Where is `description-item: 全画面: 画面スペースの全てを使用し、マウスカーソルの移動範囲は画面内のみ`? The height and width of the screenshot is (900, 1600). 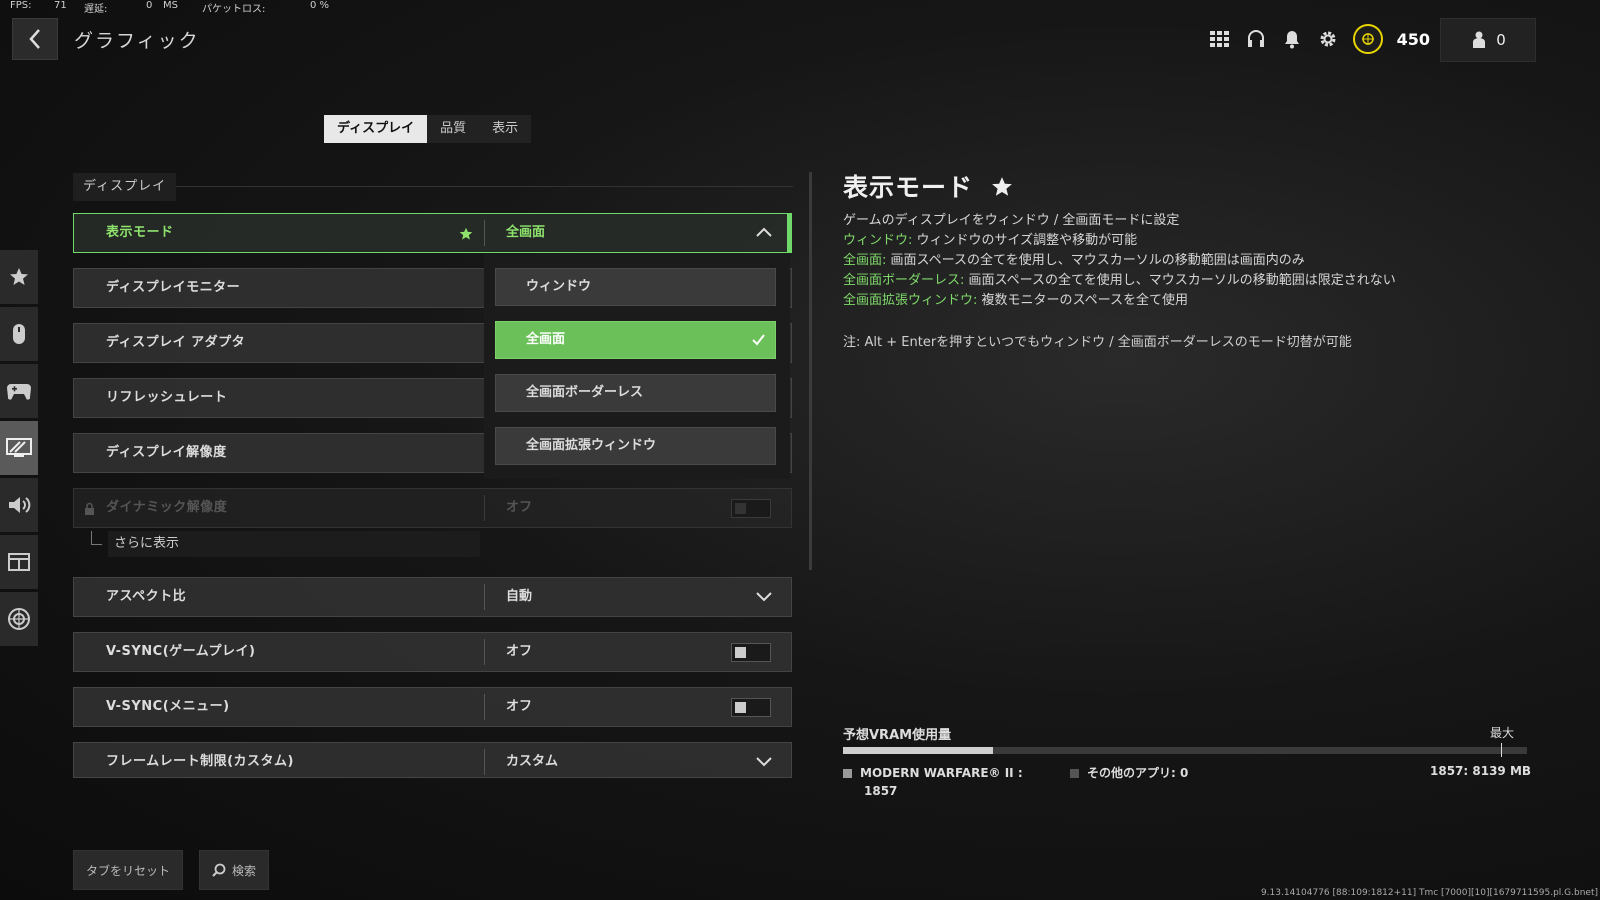
description-item: 全画面: 画面スペースの全てを使用し、マウスカーソルの移動範囲は画面内のみ is located at coordinates (1119, 261).